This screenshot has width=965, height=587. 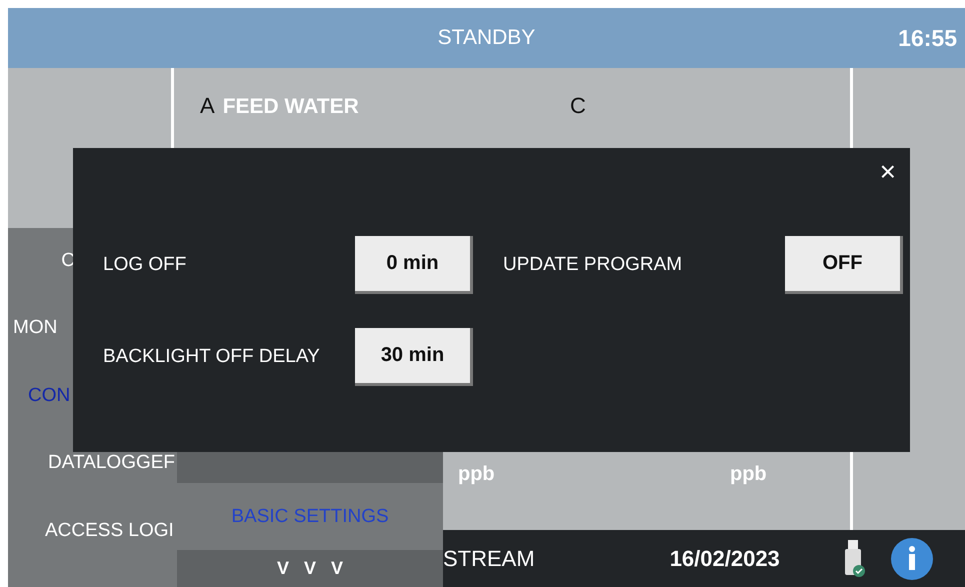 I want to click on setting-label: BACKLIGHT OFF DELAY, so click(x=211, y=357).